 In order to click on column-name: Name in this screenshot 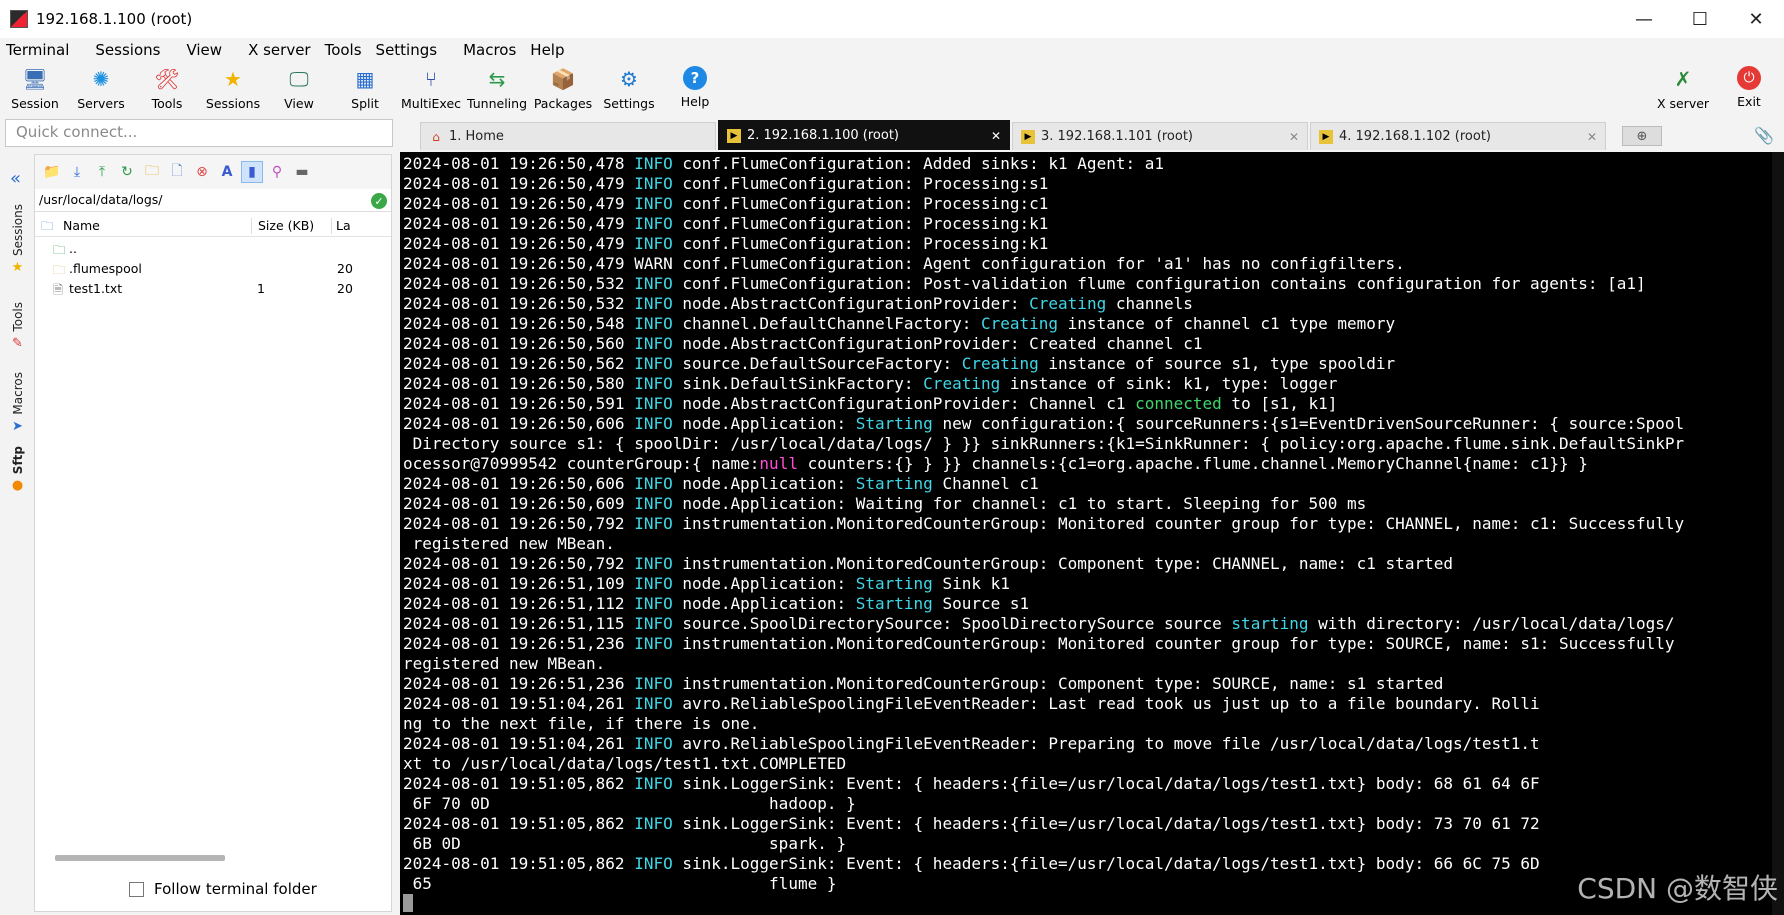, I will do `click(81, 225)`.